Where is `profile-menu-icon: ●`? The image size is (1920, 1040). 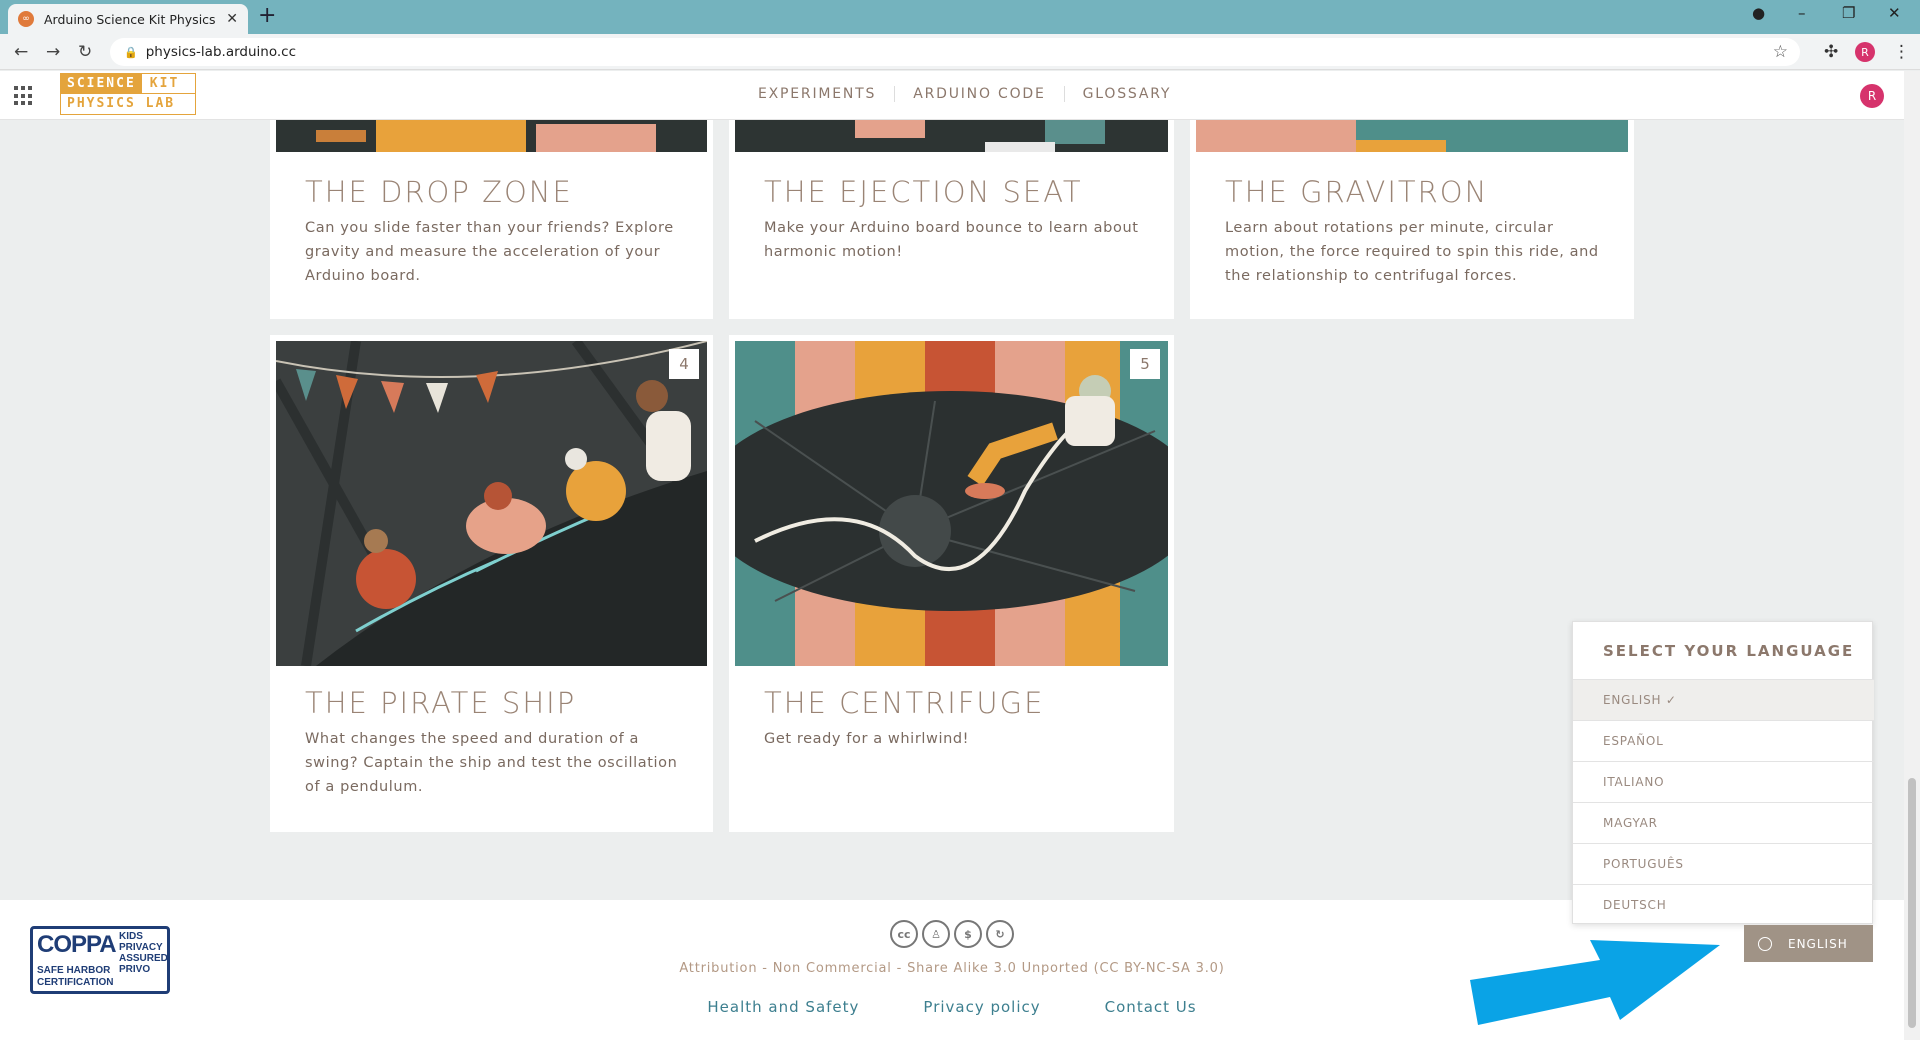 profile-menu-icon: ● is located at coordinates (1758, 13).